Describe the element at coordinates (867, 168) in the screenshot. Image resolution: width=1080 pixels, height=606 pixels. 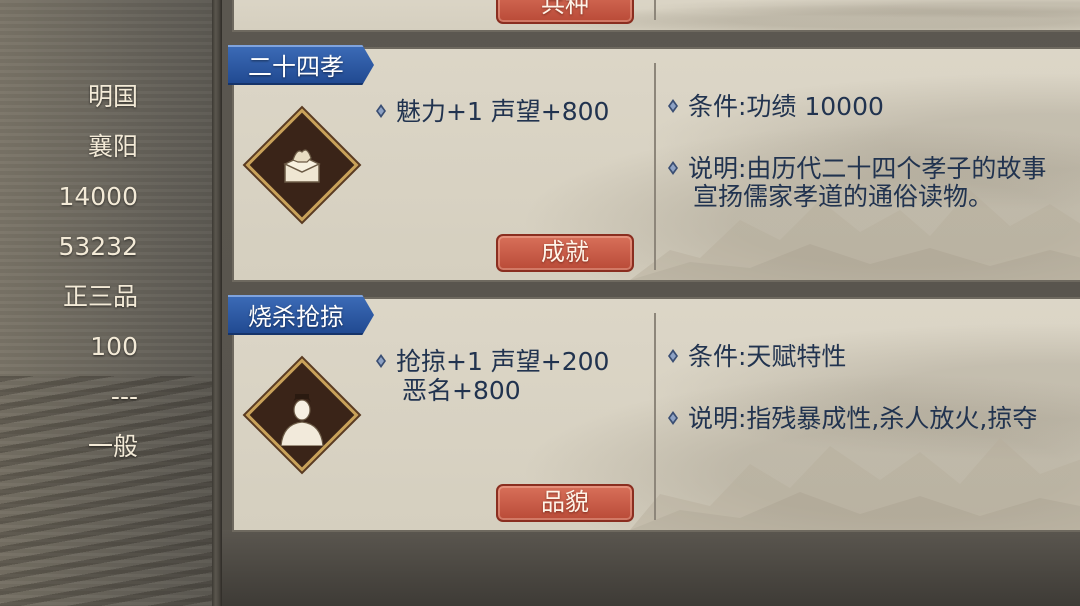
I see `trait-description-line: 说明:由历代二十四个孝子的故事` at that location.